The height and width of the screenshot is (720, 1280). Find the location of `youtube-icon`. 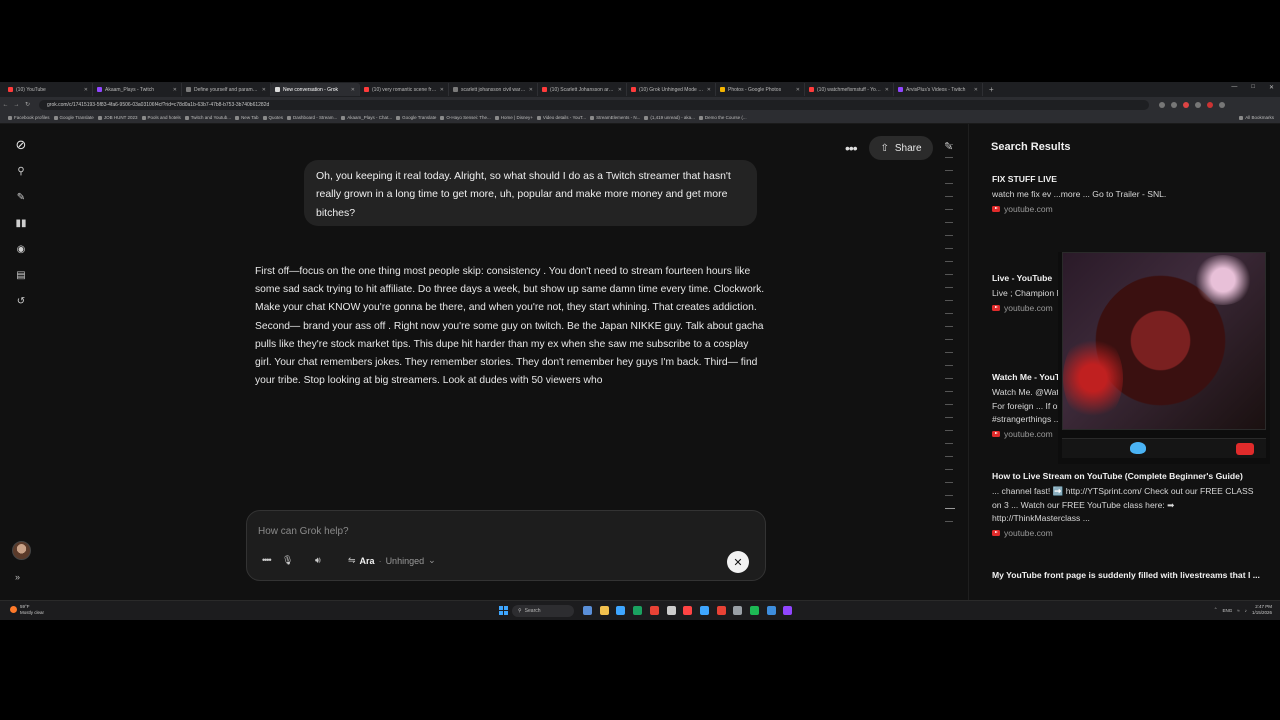

youtube-icon is located at coordinates (688, 610).